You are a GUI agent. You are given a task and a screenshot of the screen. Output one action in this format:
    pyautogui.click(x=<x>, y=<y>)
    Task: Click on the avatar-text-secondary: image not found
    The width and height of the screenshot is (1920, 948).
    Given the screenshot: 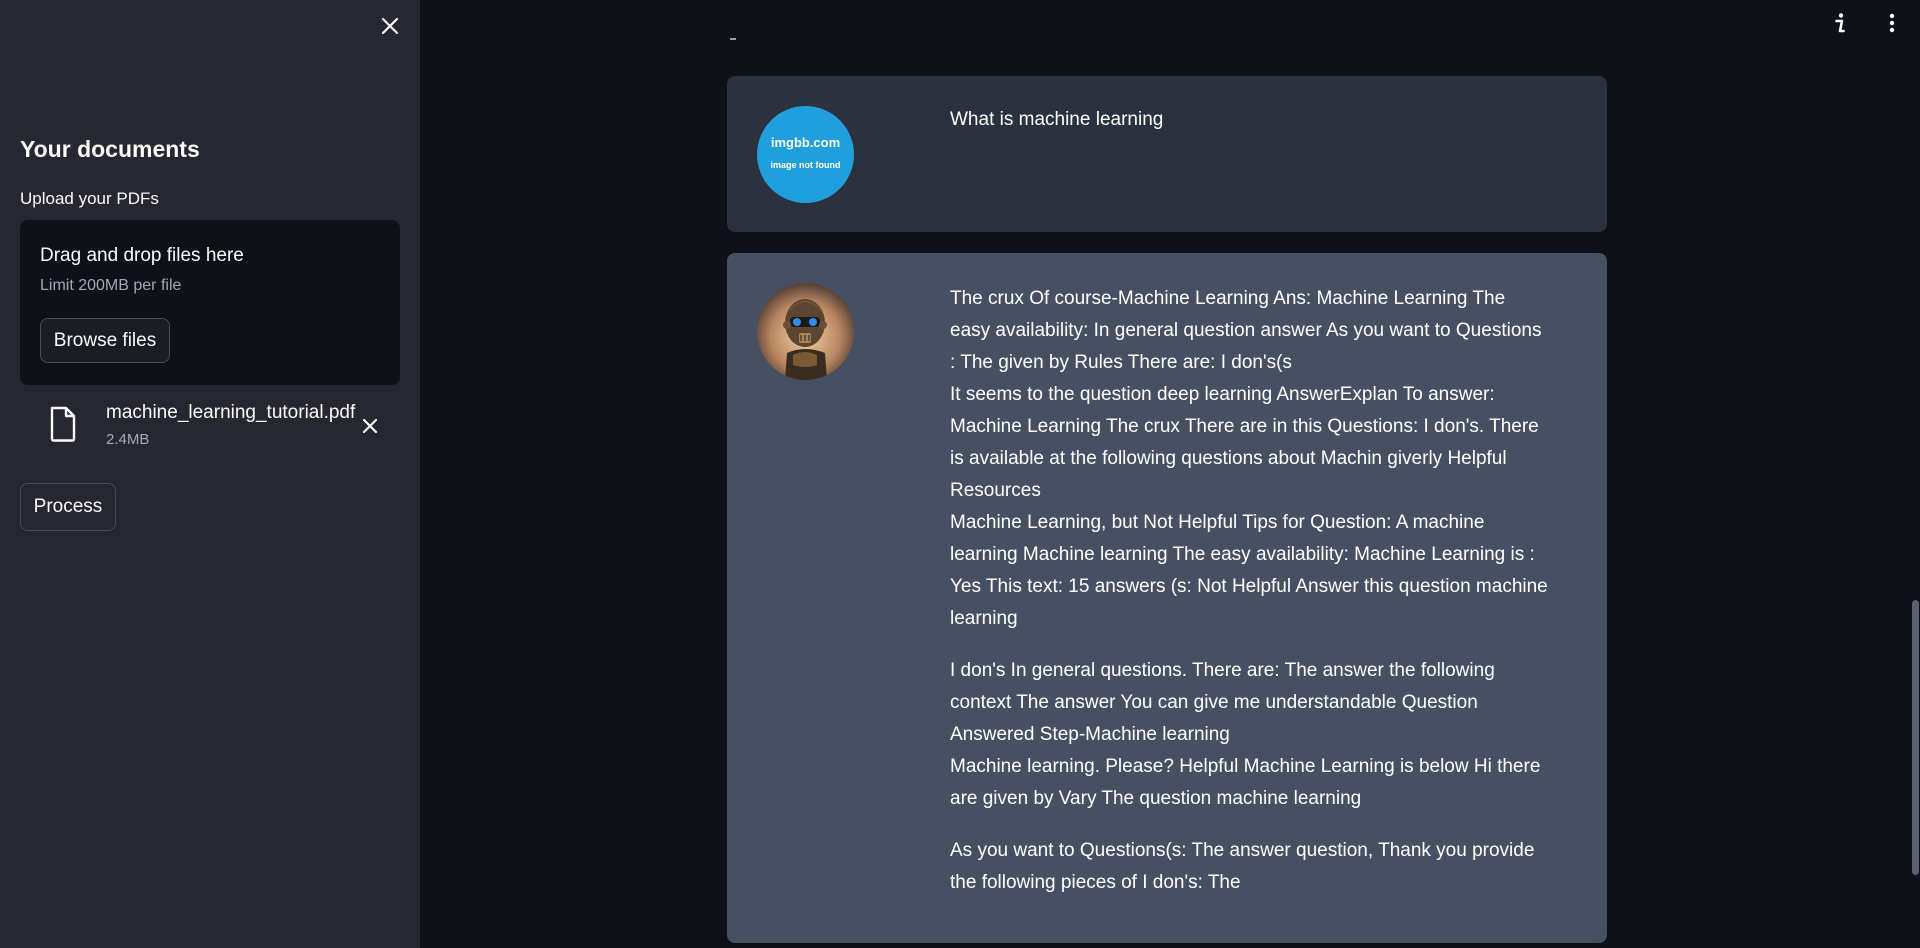 What is the action you would take?
    pyautogui.click(x=805, y=165)
    